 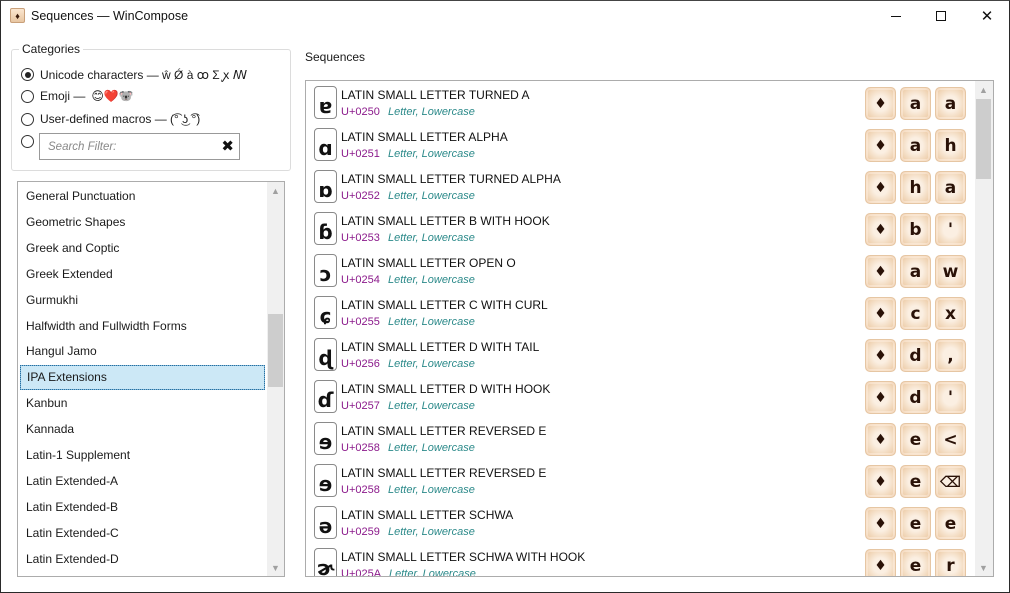 What do you see at coordinates (325, 102) in the screenshot?
I see `character-preview: ɐ` at bounding box center [325, 102].